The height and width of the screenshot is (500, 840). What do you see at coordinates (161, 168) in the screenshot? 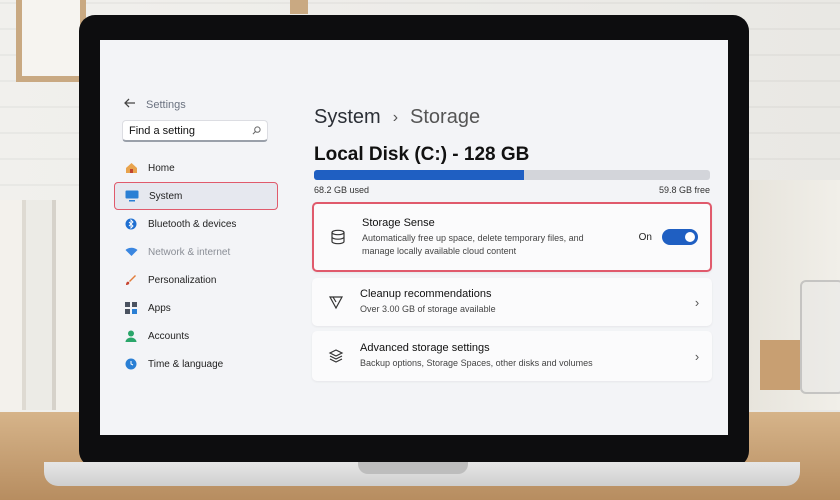
I see `sidebar-item-label: Home` at bounding box center [161, 168].